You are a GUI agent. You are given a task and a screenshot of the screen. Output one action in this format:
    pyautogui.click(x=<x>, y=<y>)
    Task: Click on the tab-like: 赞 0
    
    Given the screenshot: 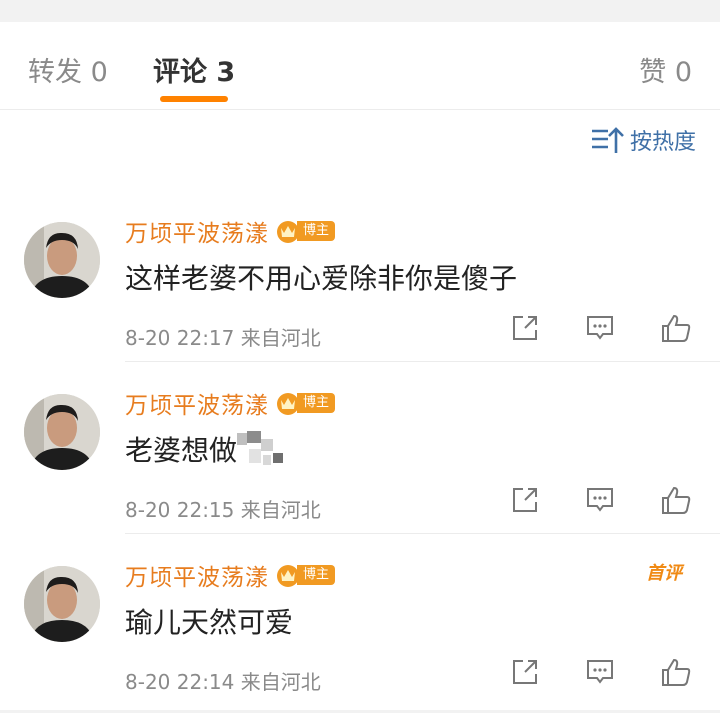 What is the action you would take?
    pyautogui.click(x=665, y=69)
    